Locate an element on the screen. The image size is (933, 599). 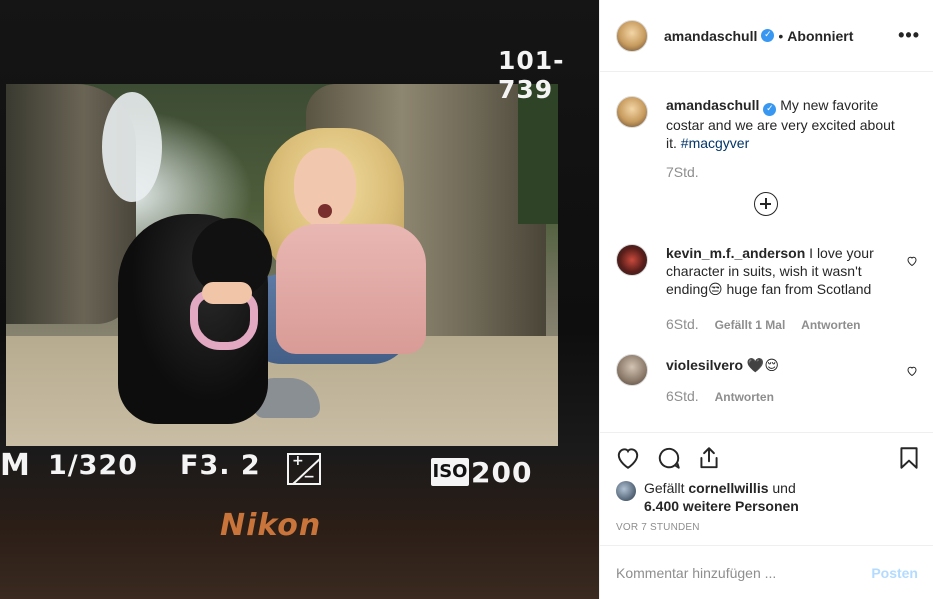
comment-username: kevin_m.f._anderson is located at coordinates (735, 253).